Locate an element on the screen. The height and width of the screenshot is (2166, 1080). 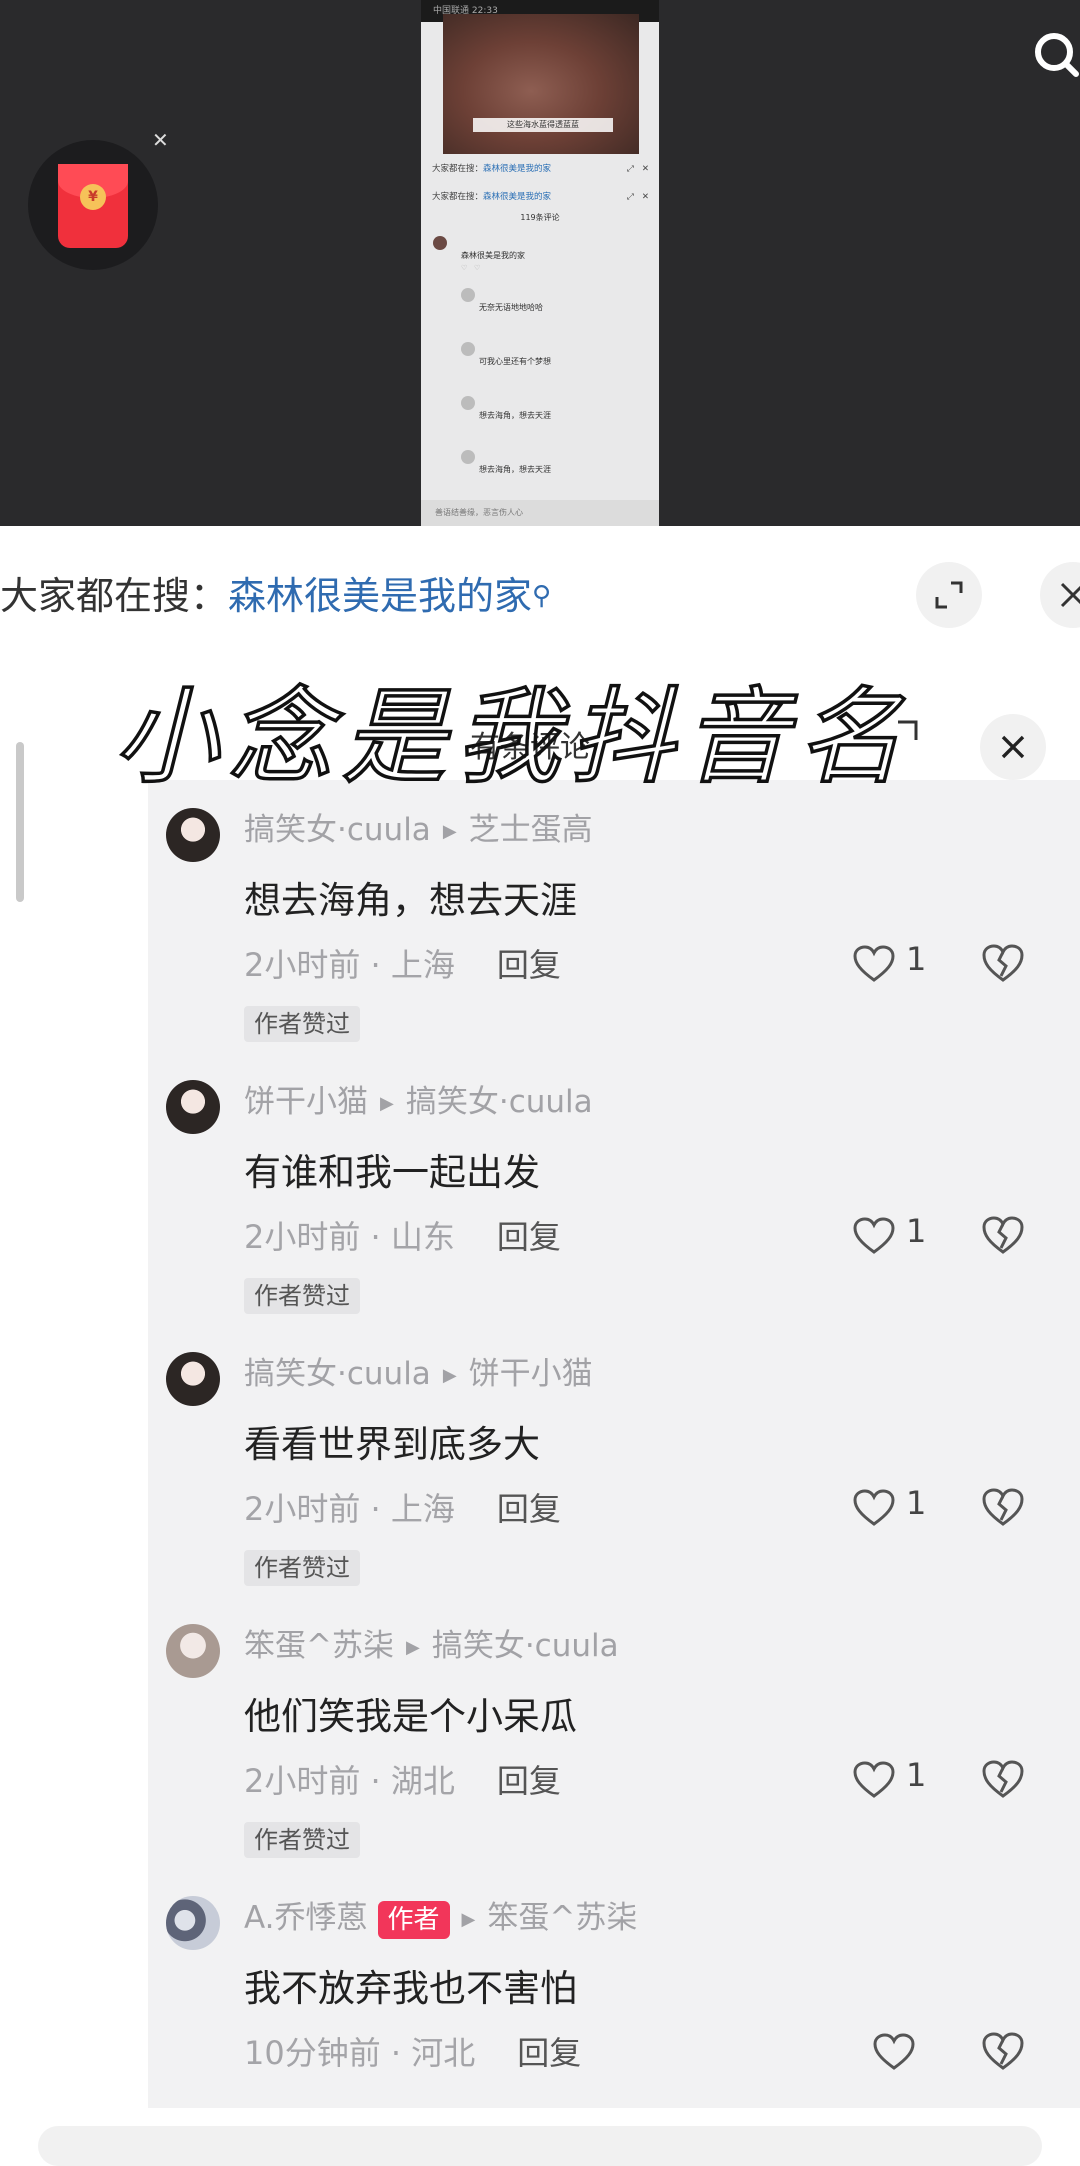
comment-username: 笨蛋^苏柒 is located at coordinates (319, 1646).